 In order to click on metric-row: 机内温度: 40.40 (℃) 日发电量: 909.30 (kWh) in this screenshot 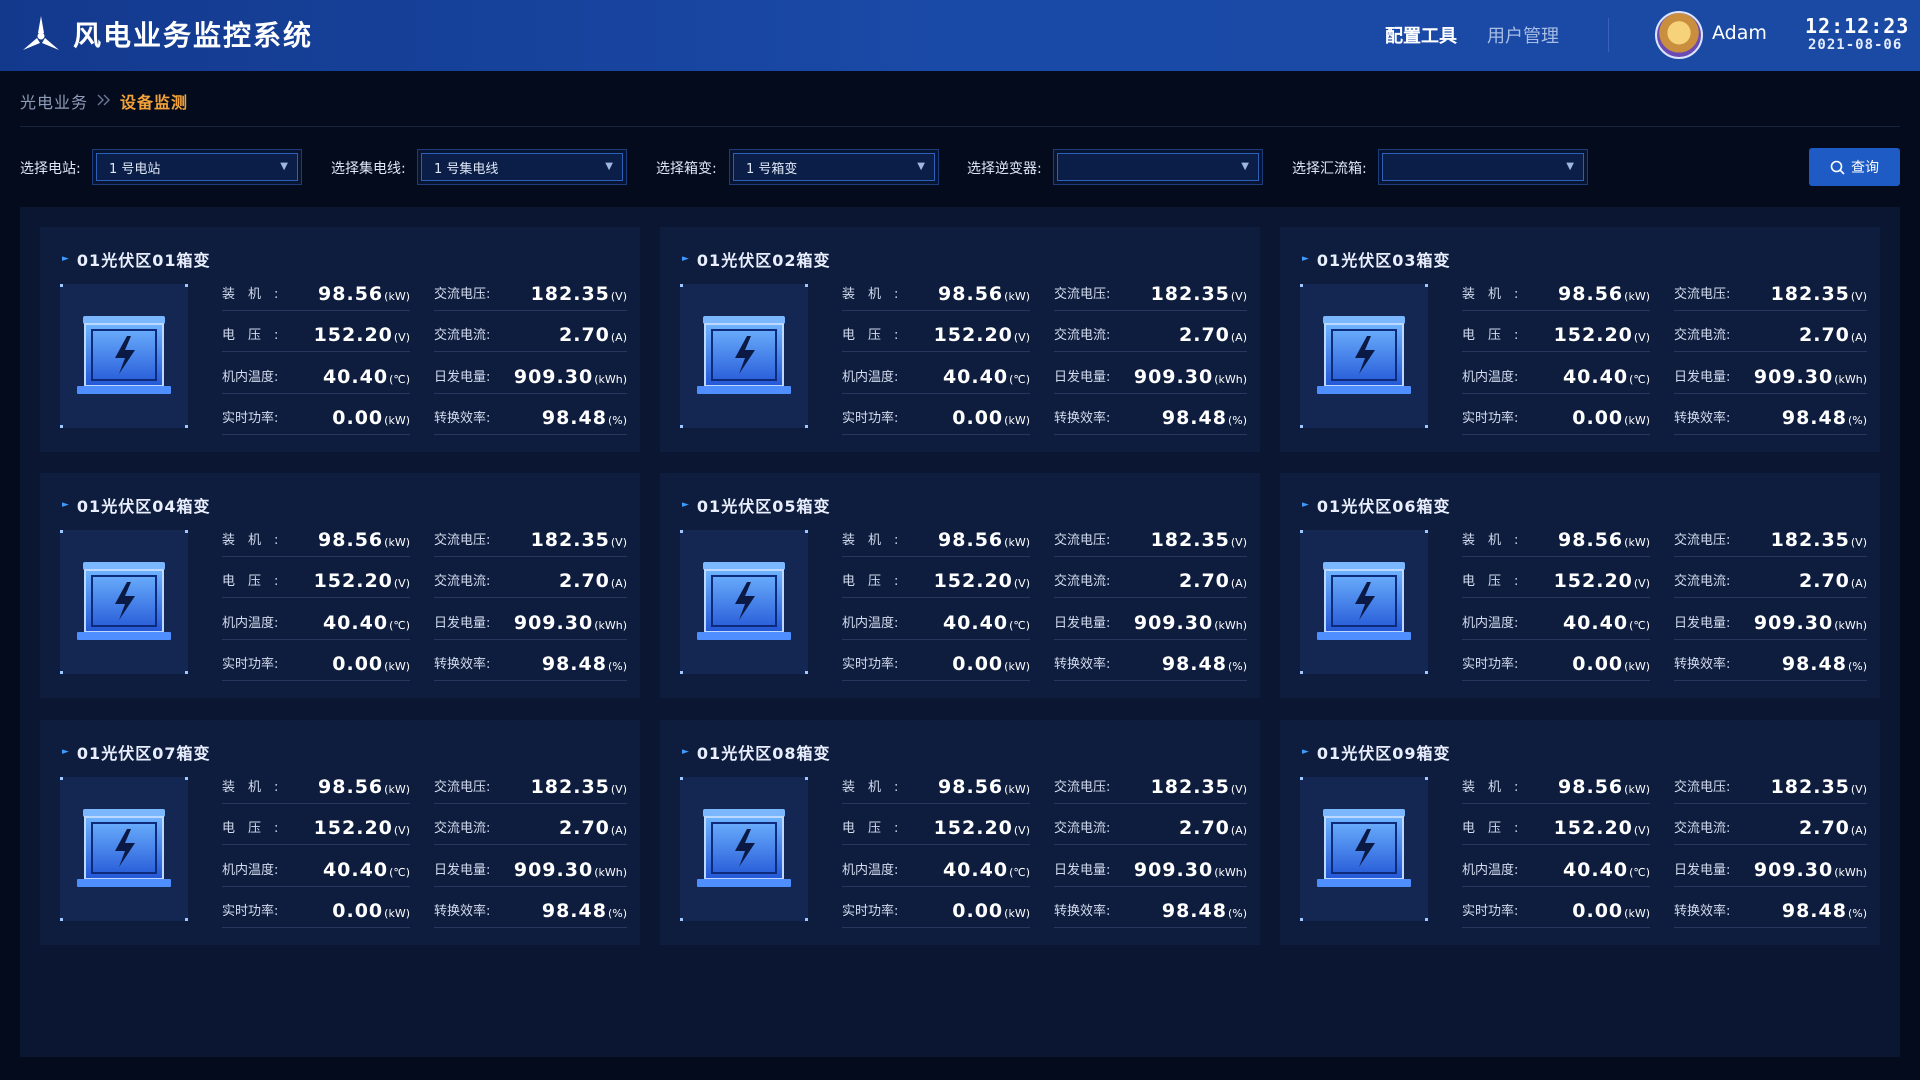, I will do `click(1044, 868)`.